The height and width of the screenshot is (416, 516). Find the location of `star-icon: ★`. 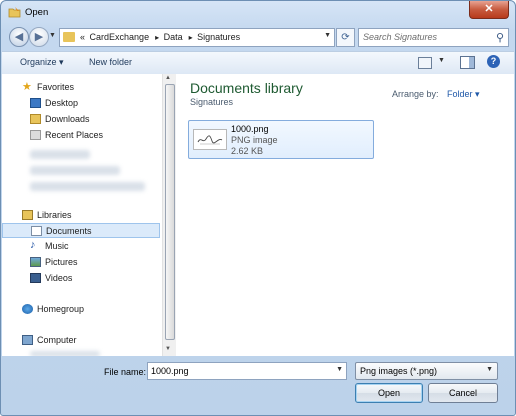

star-icon: ★ is located at coordinates (27, 87).